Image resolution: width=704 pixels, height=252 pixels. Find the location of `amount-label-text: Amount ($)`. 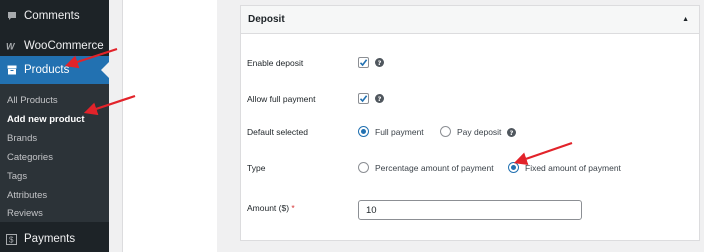

amount-label-text: Amount ($) is located at coordinates (268, 208).